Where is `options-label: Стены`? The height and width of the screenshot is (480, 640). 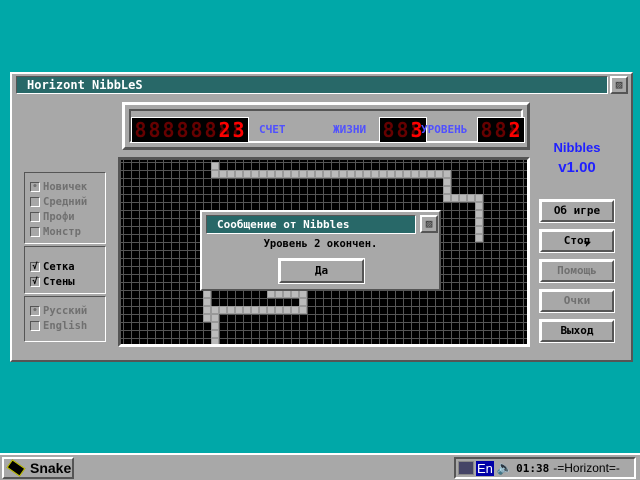
options-label: Стены is located at coordinates (59, 281).